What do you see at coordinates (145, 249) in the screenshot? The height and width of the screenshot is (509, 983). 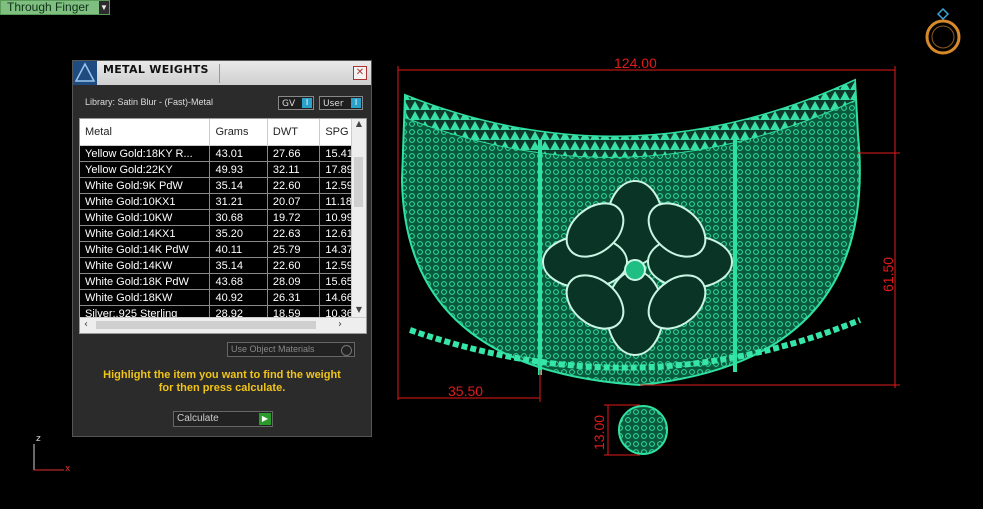 I see `cell-metal: White Gold:14K PdW` at bounding box center [145, 249].